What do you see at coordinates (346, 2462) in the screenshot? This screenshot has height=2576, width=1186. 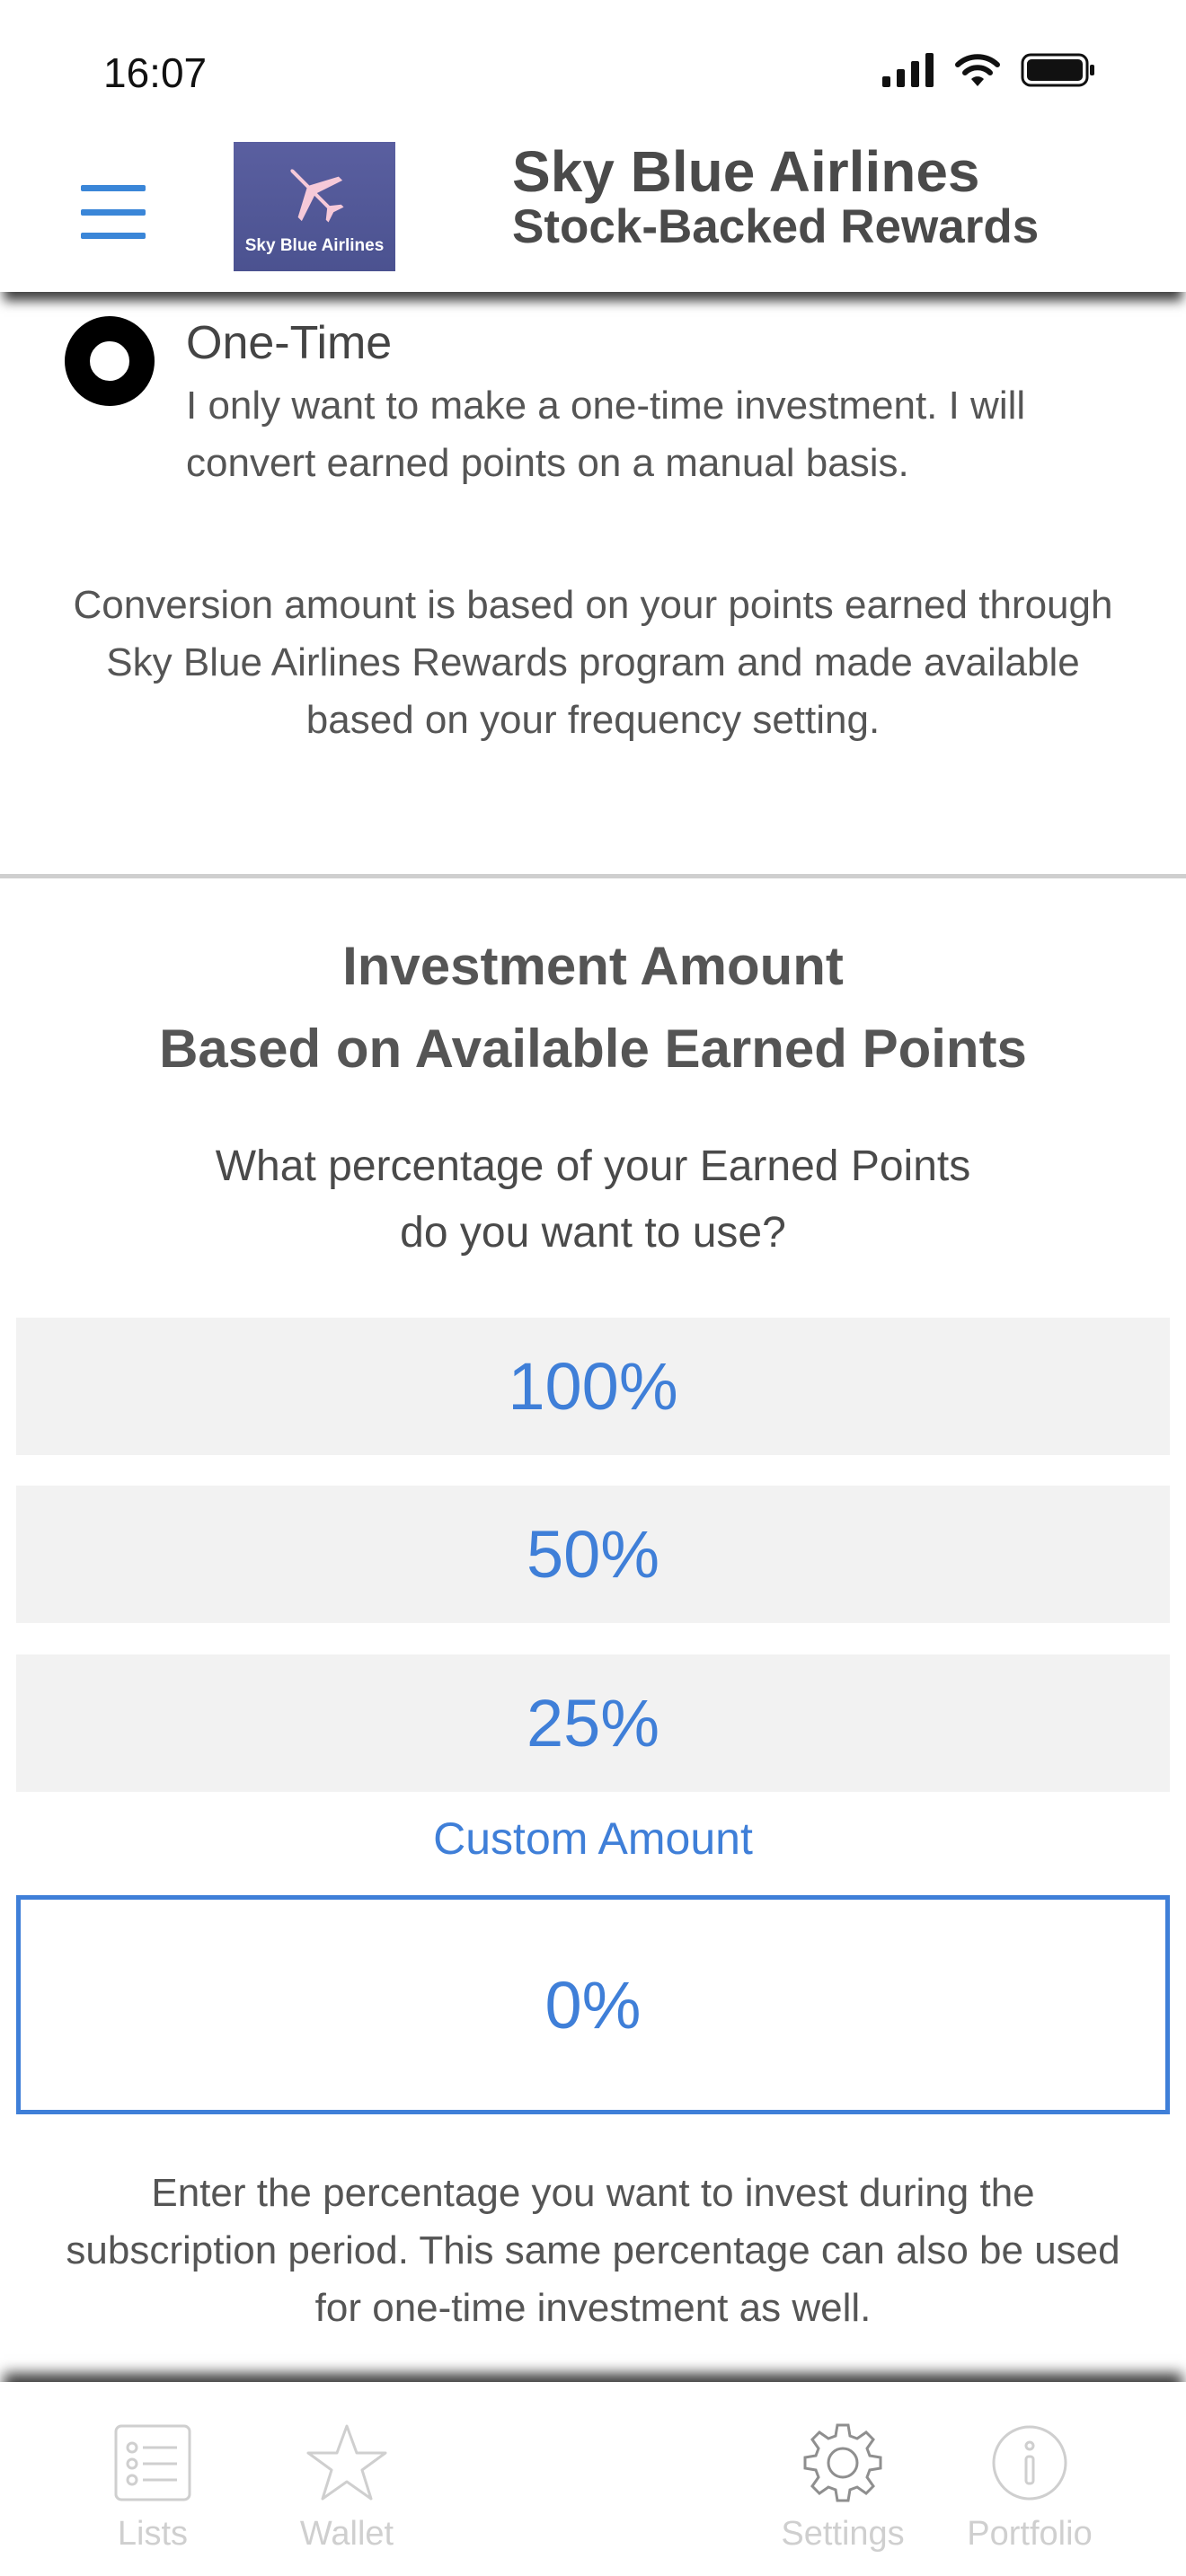 I see `star-icon` at bounding box center [346, 2462].